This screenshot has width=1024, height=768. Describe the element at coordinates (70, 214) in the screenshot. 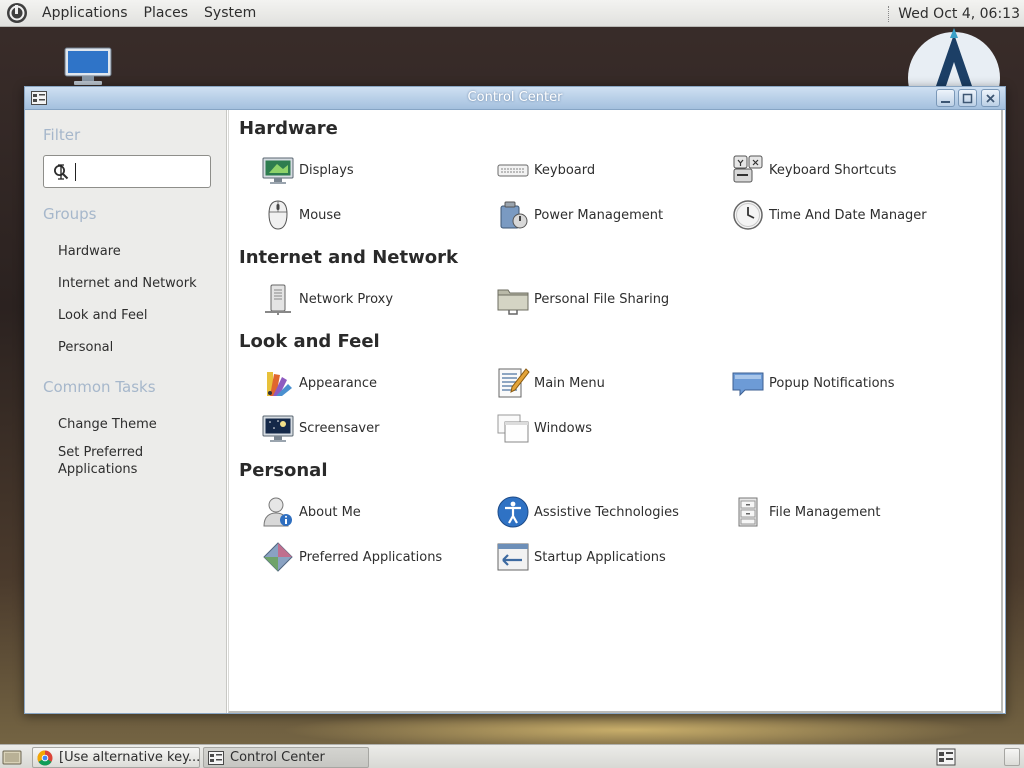

I see `groups-heading: Groups` at that location.